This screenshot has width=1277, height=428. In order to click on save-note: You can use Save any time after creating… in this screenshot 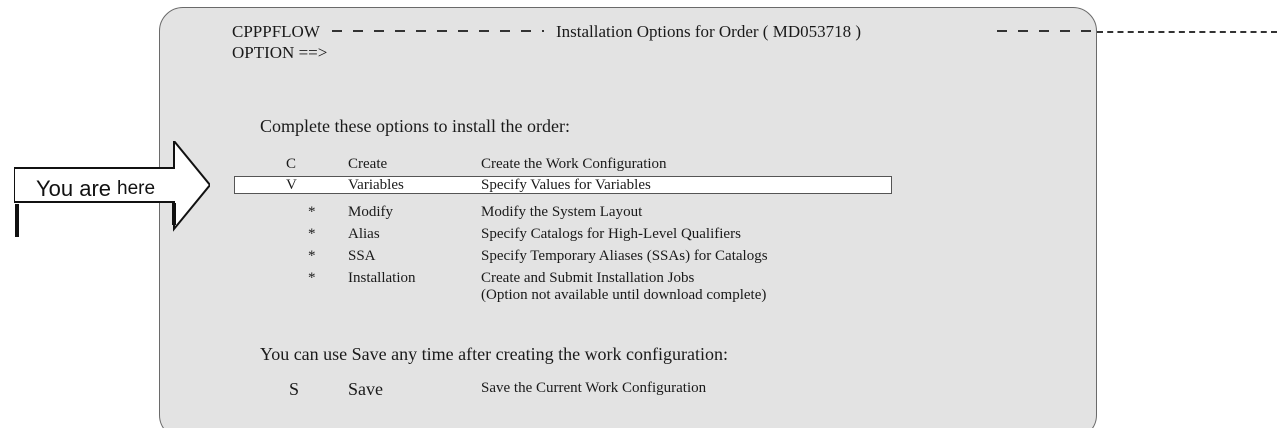, I will do `click(494, 354)`.